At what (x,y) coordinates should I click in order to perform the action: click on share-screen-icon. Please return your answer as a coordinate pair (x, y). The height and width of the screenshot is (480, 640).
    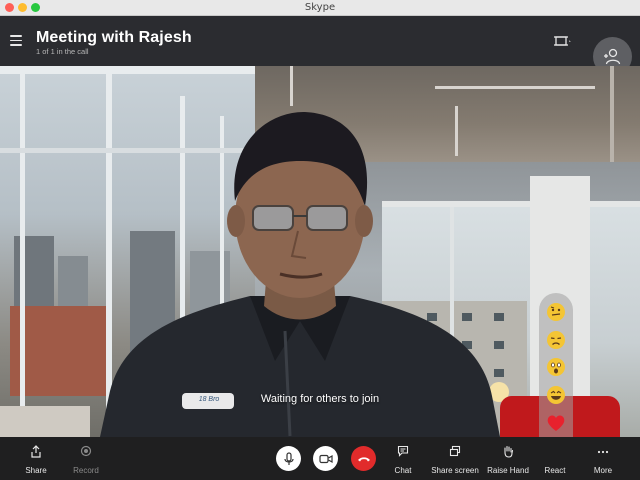
    Looking at the image, I should click on (455, 451).